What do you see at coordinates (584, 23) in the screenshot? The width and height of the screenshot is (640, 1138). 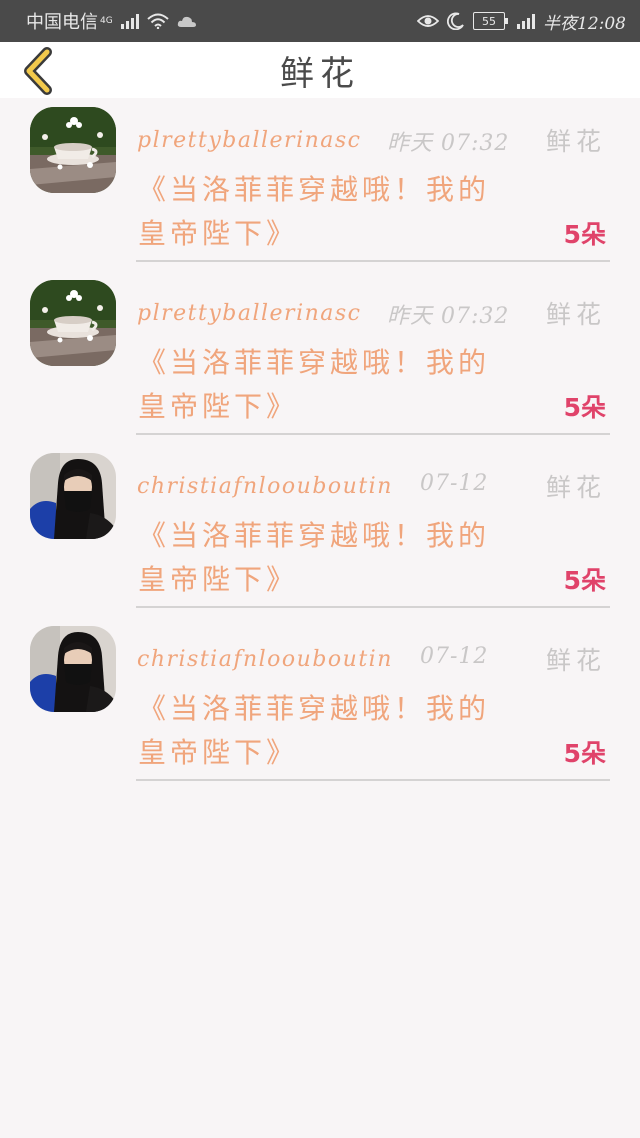 I see `clock: 半夜12:08` at bounding box center [584, 23].